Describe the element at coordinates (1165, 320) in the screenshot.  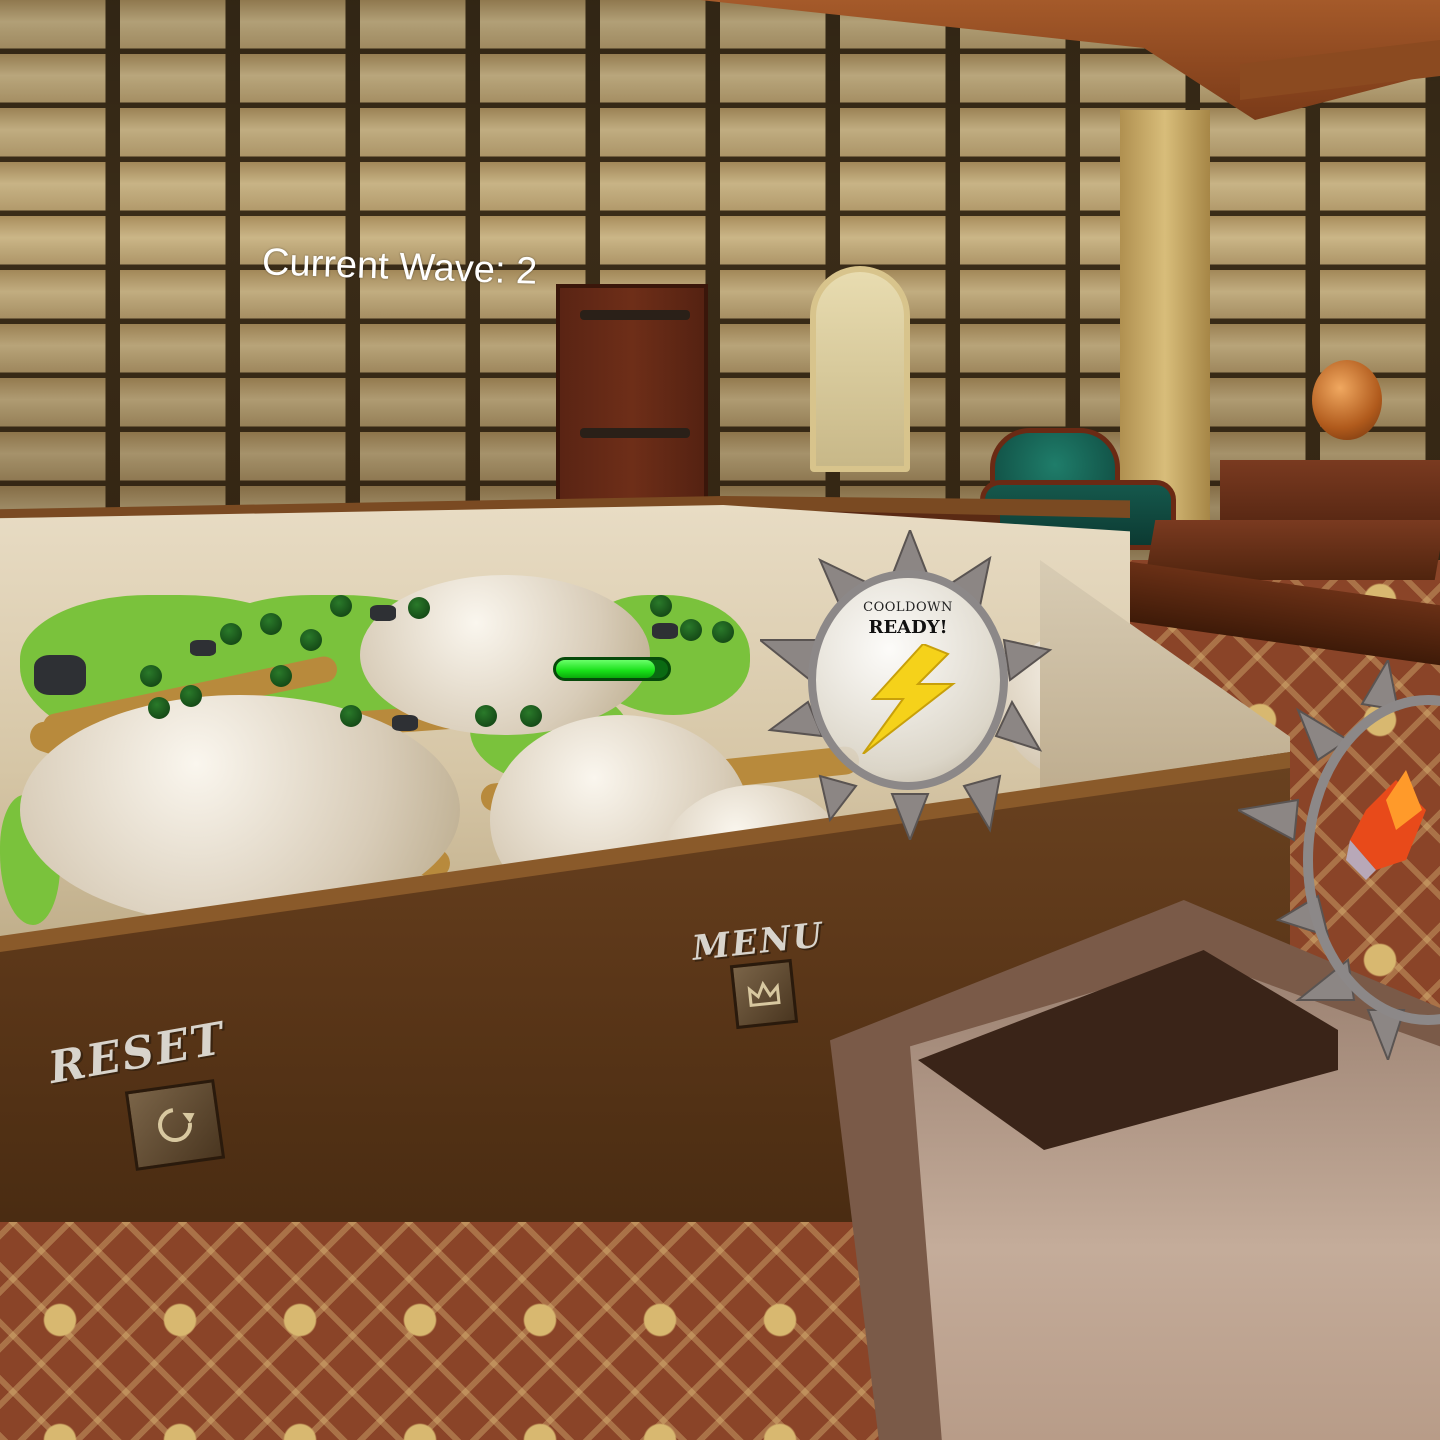
I see `stone-pillar` at that location.